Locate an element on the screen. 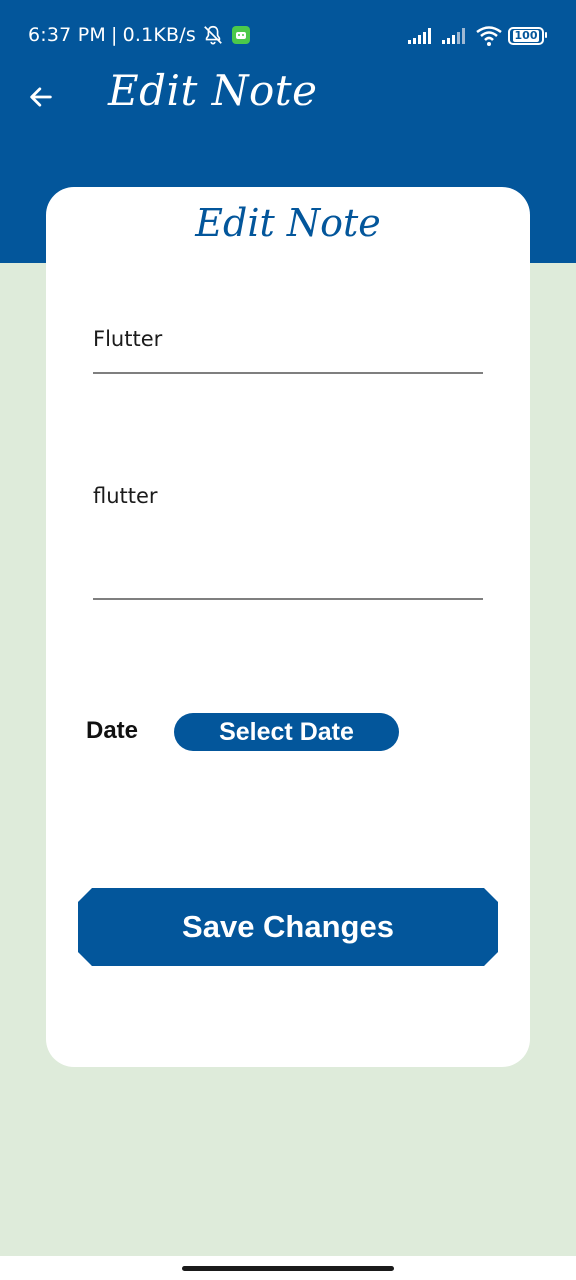 Image resolution: width=576 pixels, height=1280 pixels. arrow-left-icon is located at coordinates (41, 97).